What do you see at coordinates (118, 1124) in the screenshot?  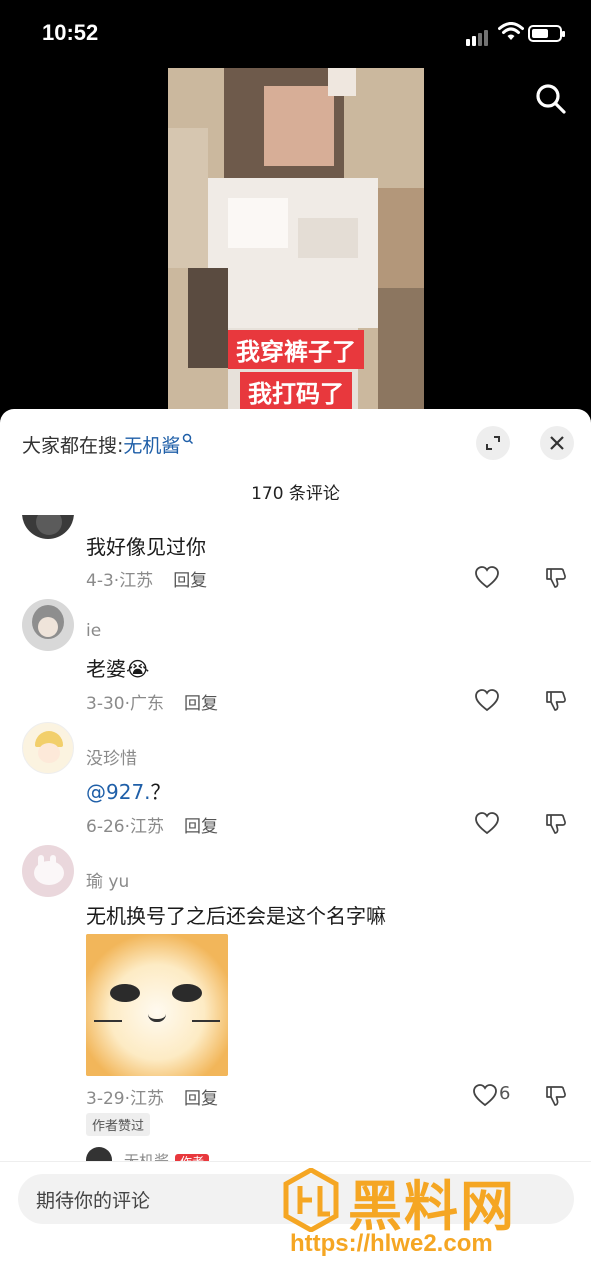 I see `author-liked-badge: 作者赞过` at bounding box center [118, 1124].